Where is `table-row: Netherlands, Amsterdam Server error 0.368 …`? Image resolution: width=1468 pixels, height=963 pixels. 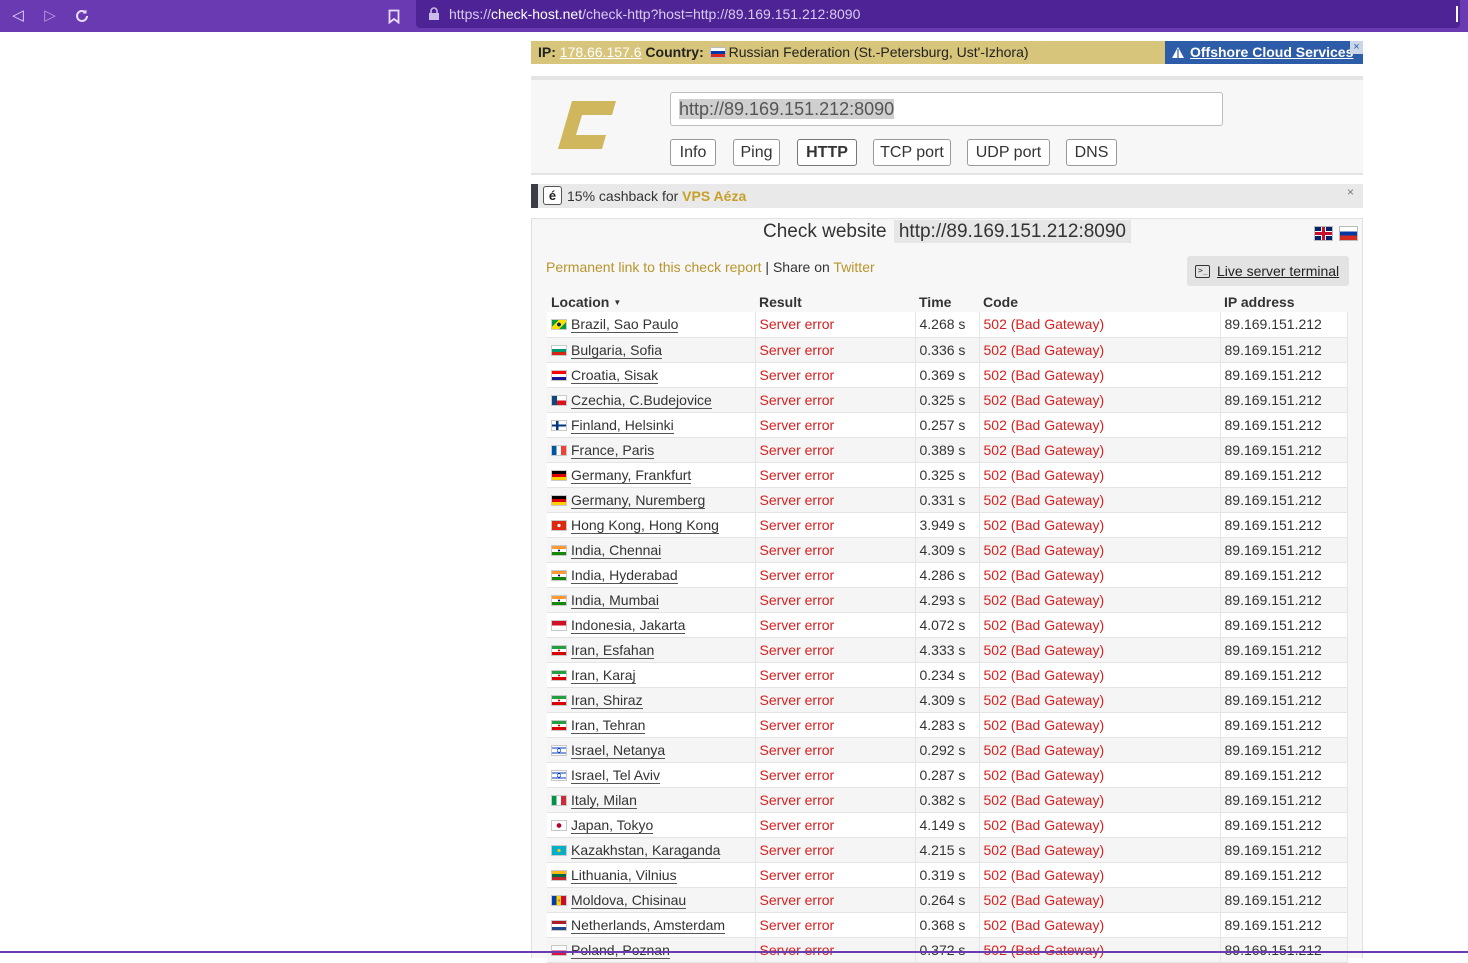 table-row: Netherlands, Amsterdam Server error 0.368 … is located at coordinates (947, 925).